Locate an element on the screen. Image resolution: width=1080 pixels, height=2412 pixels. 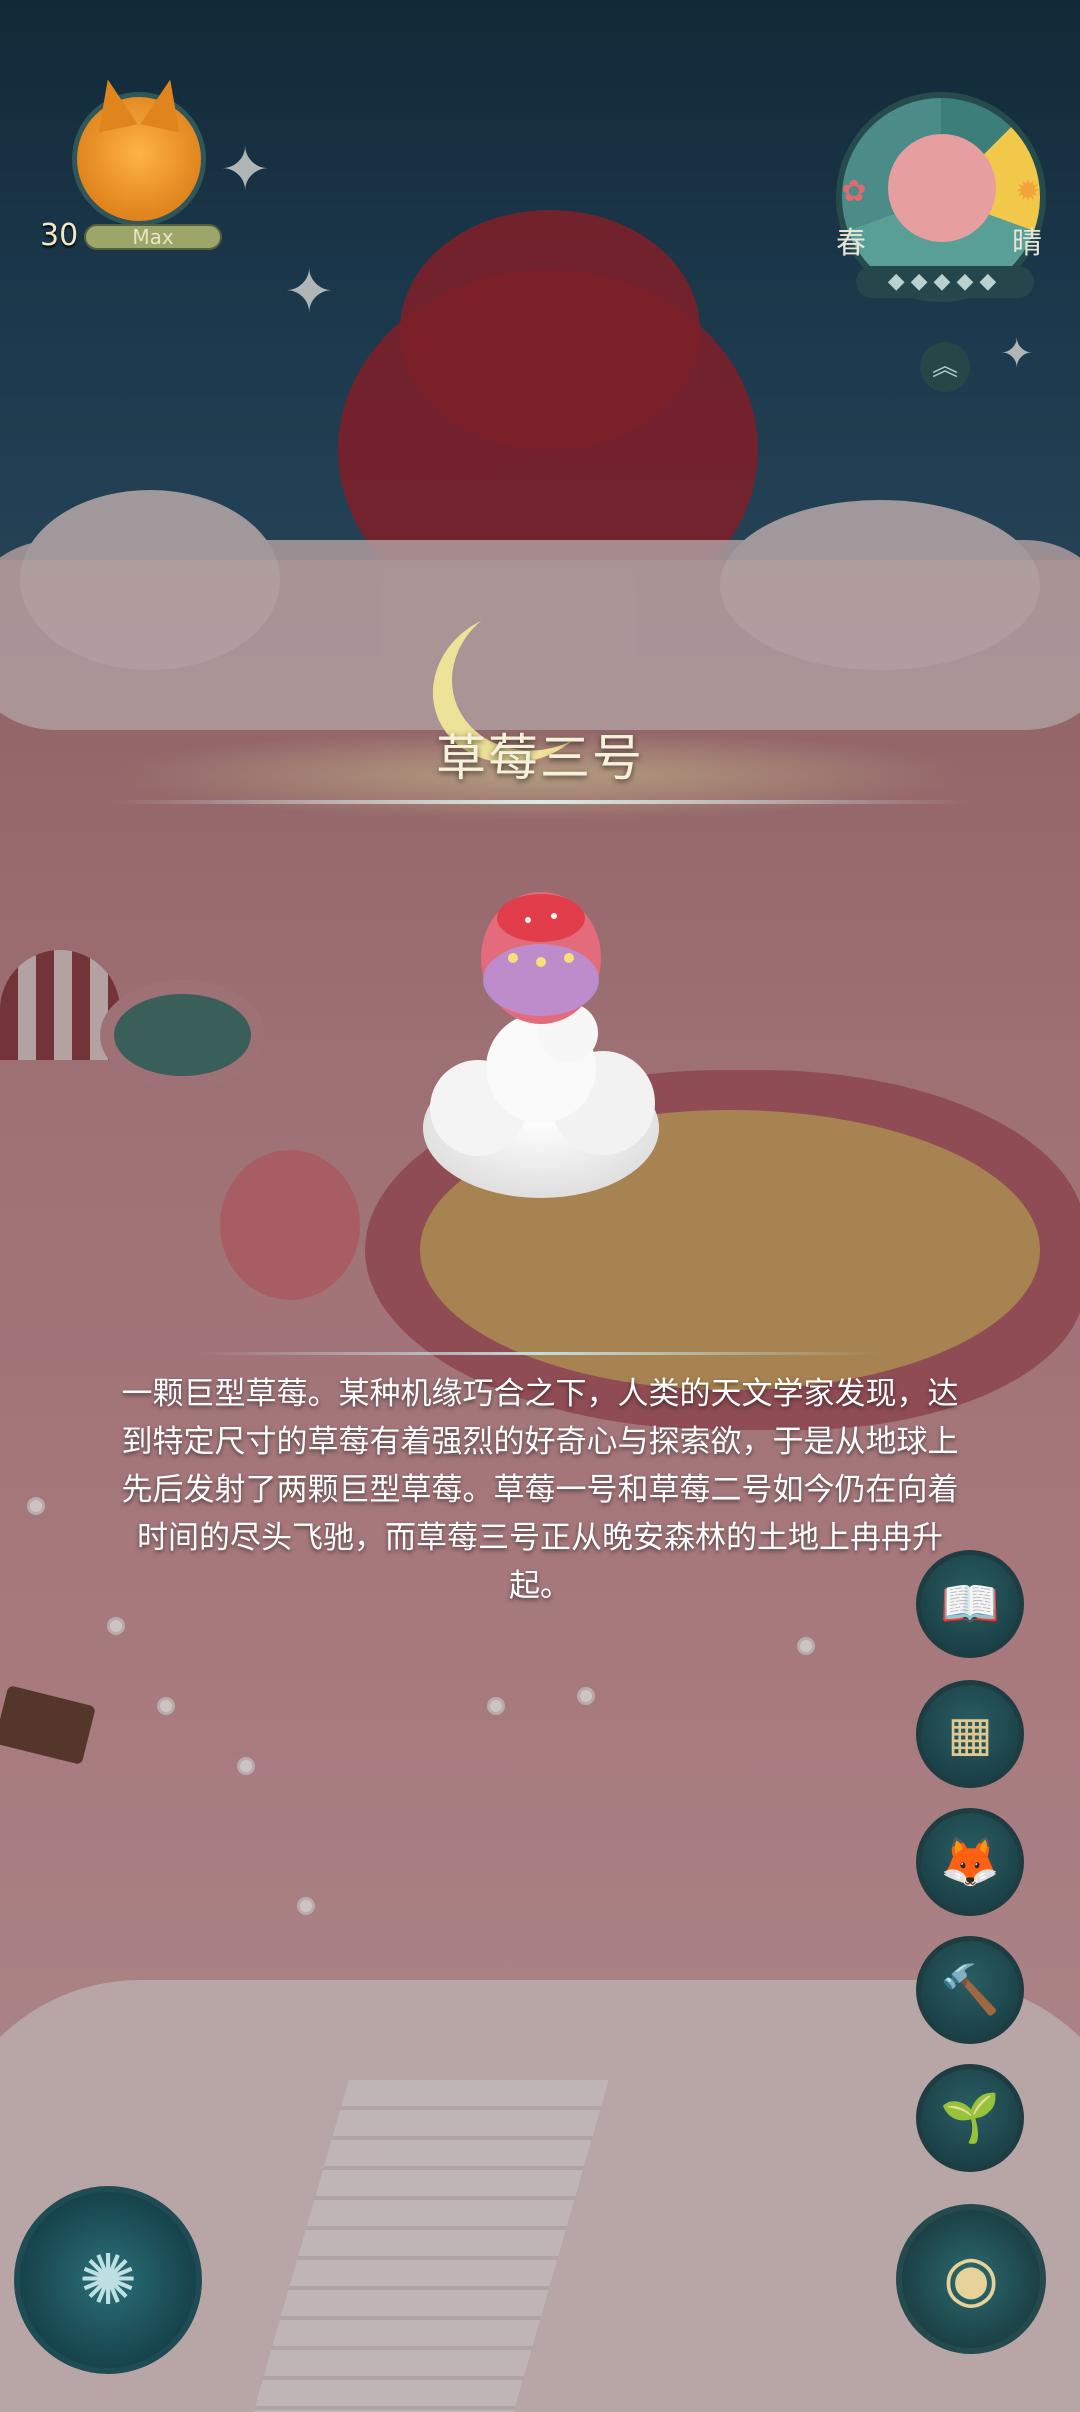
collapse-button: ︽ is located at coordinates (945, 367).